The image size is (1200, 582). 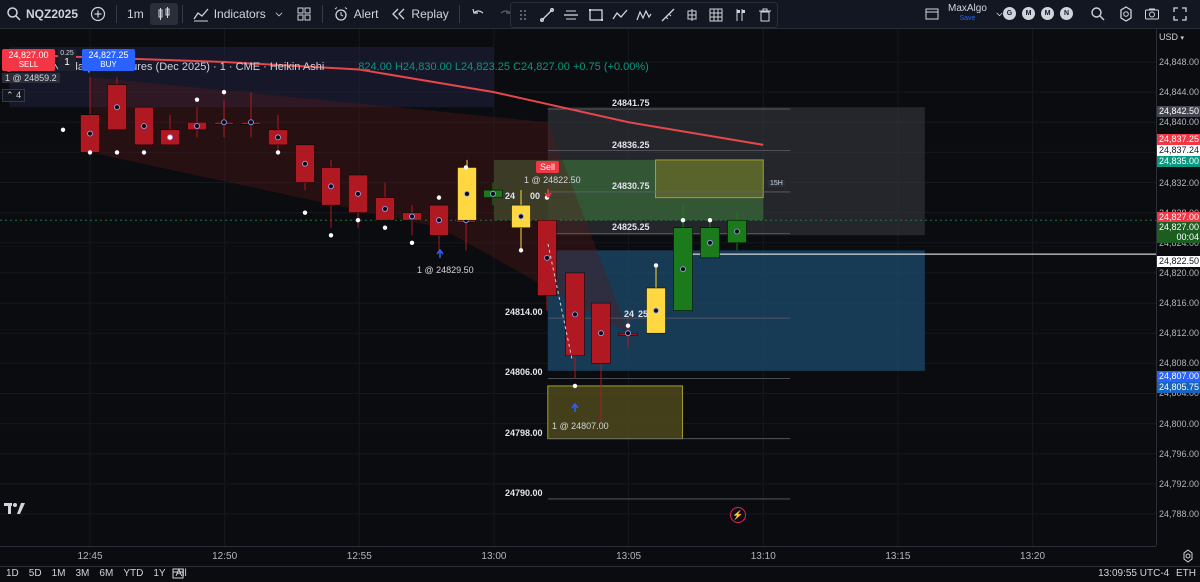 I want to click on price-flag: 24,805.75, so click(x=1178, y=387).